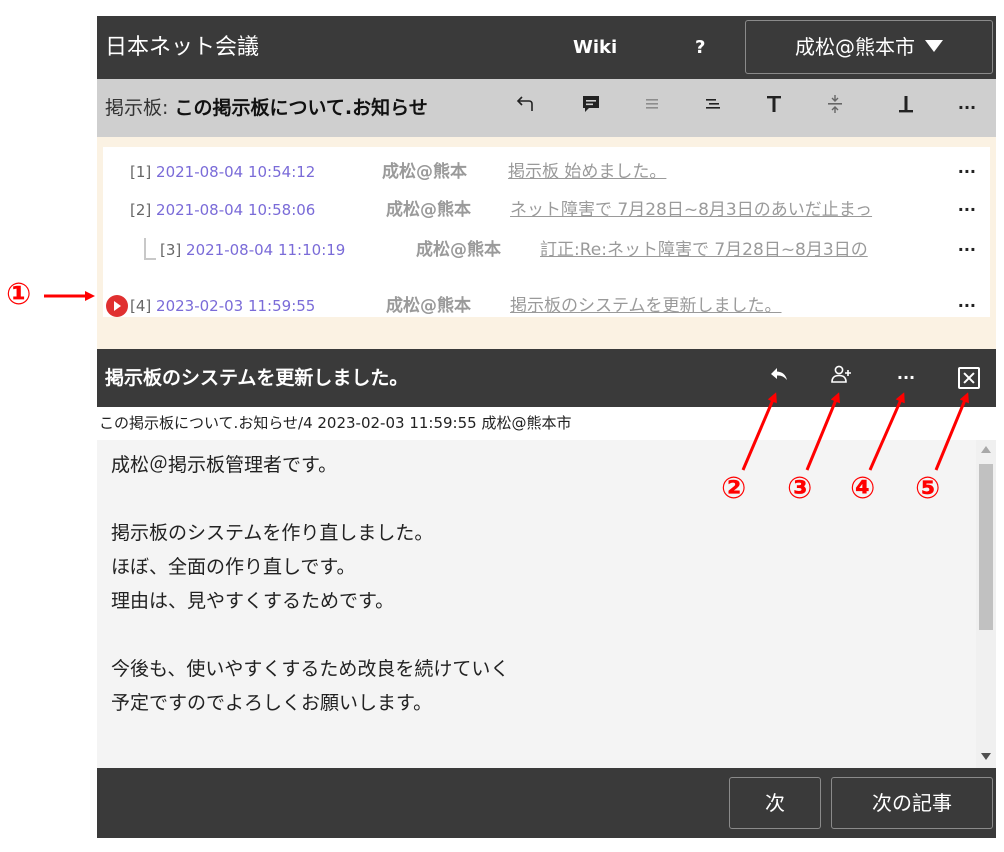 This screenshot has width=1004, height=852. I want to click on thread-subject-link: ネット障害で 7月28日~8月3日のあいだ止まっ, so click(725, 210).